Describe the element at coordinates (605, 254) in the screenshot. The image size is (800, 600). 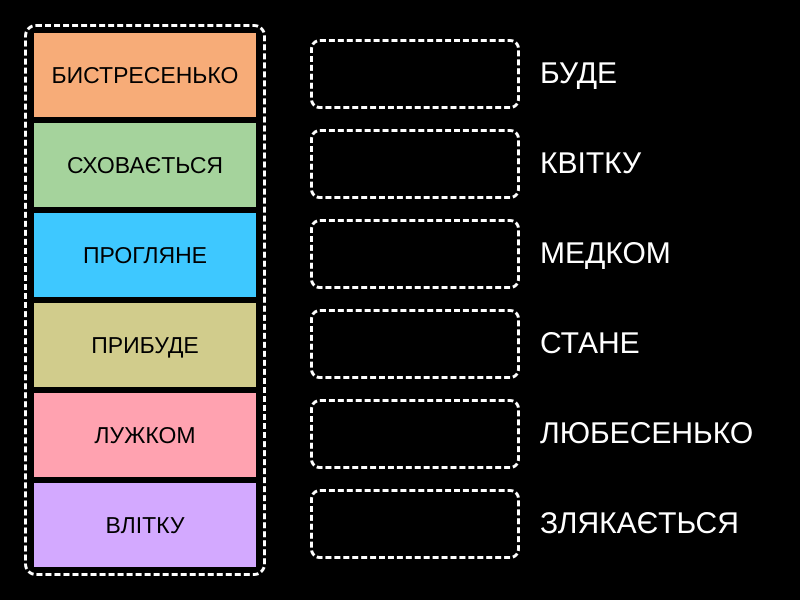
I see `word-label: МЕДКОМ` at that location.